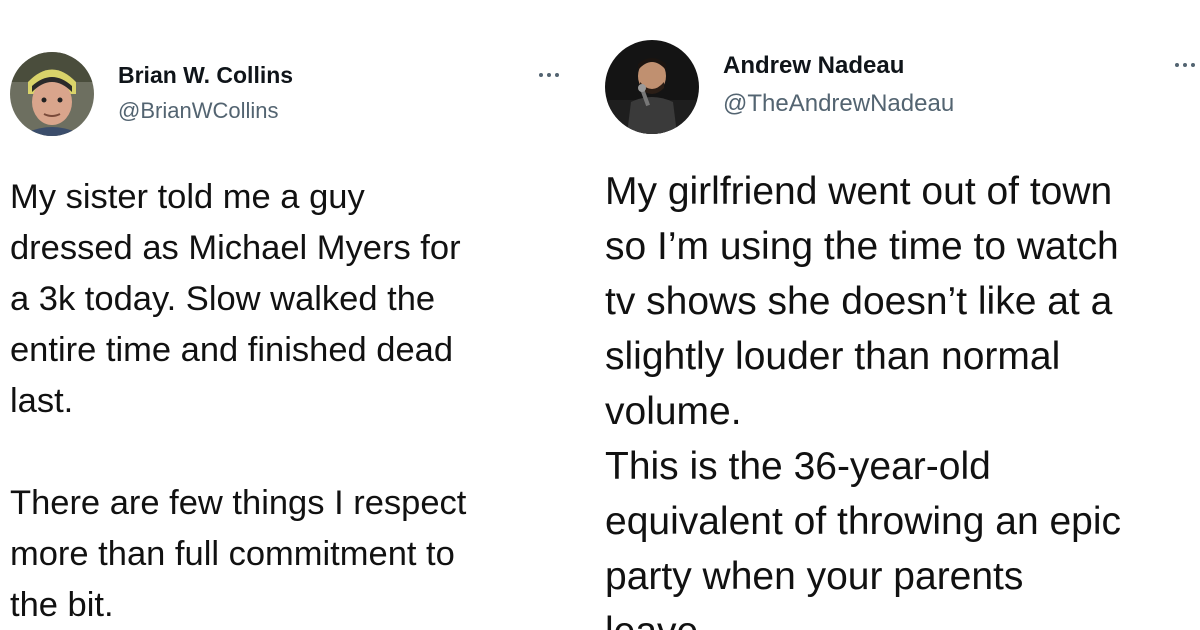 This screenshot has width=1200, height=630. Describe the element at coordinates (238, 503) in the screenshot. I see `tweet-text-line: There are few things I respect` at that location.